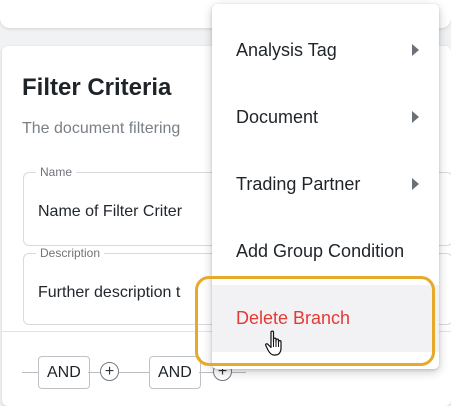 The width and height of the screenshot is (451, 406). I want to click on add-condition-button-1: +, so click(109, 371).